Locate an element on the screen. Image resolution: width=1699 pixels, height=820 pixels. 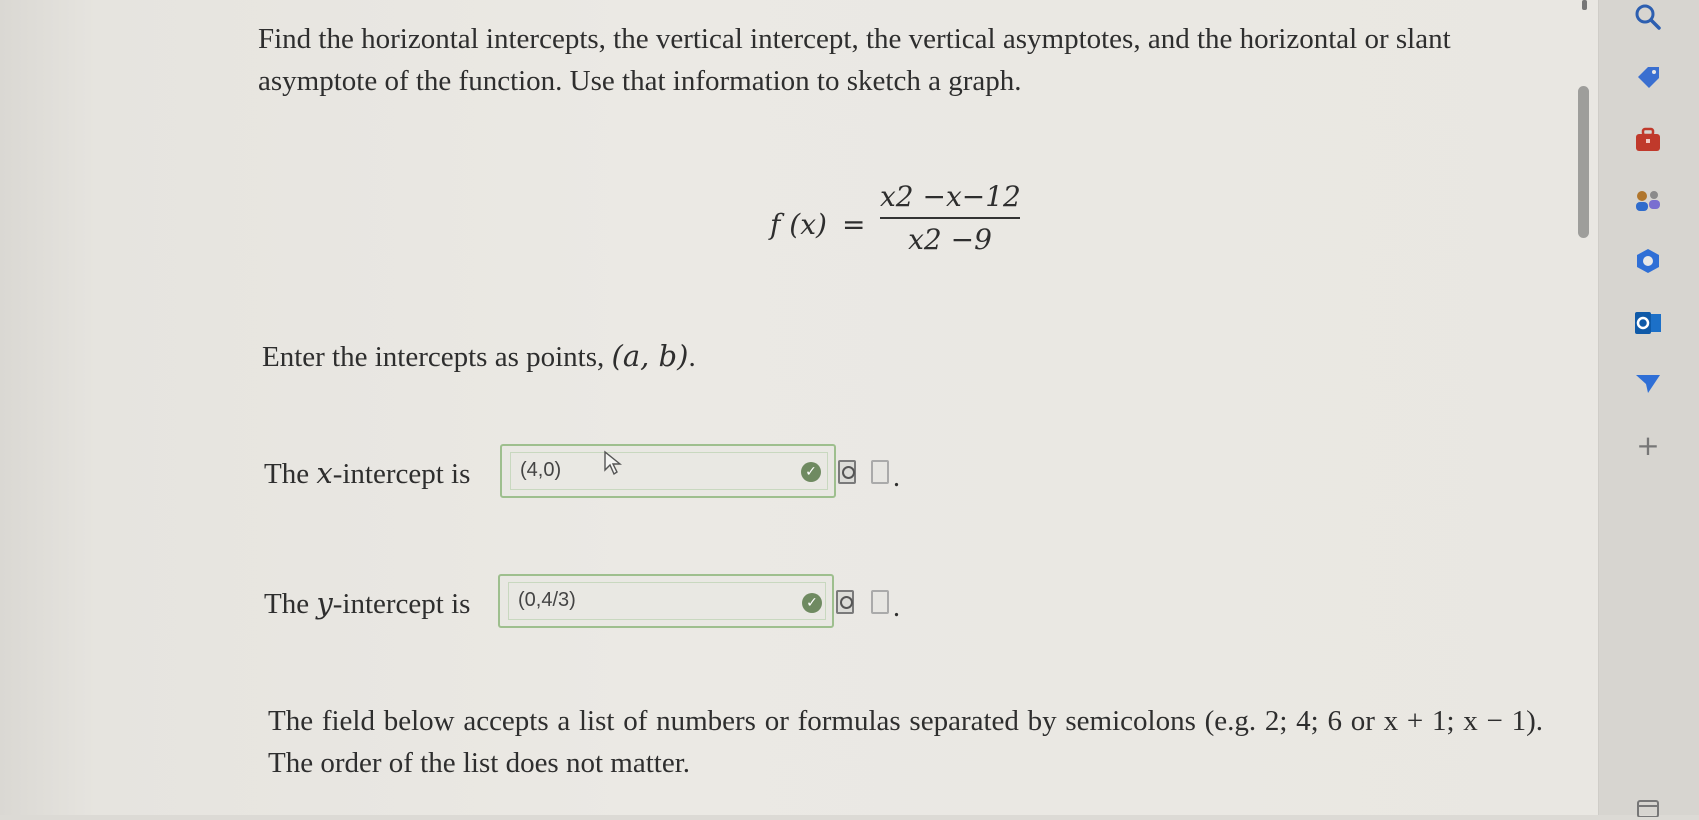
search-icon is located at coordinates (1648, 17).